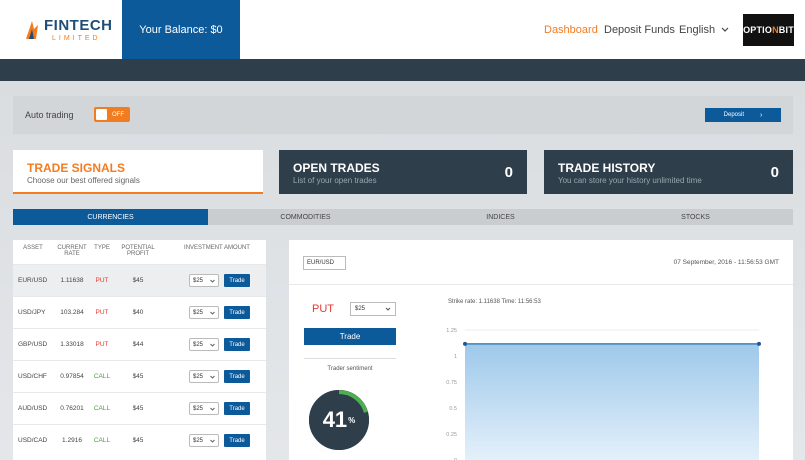 The width and height of the screenshot is (805, 460). Describe the element at coordinates (78, 25) in the screenshot. I see `logo-text: FINTECH` at that location.